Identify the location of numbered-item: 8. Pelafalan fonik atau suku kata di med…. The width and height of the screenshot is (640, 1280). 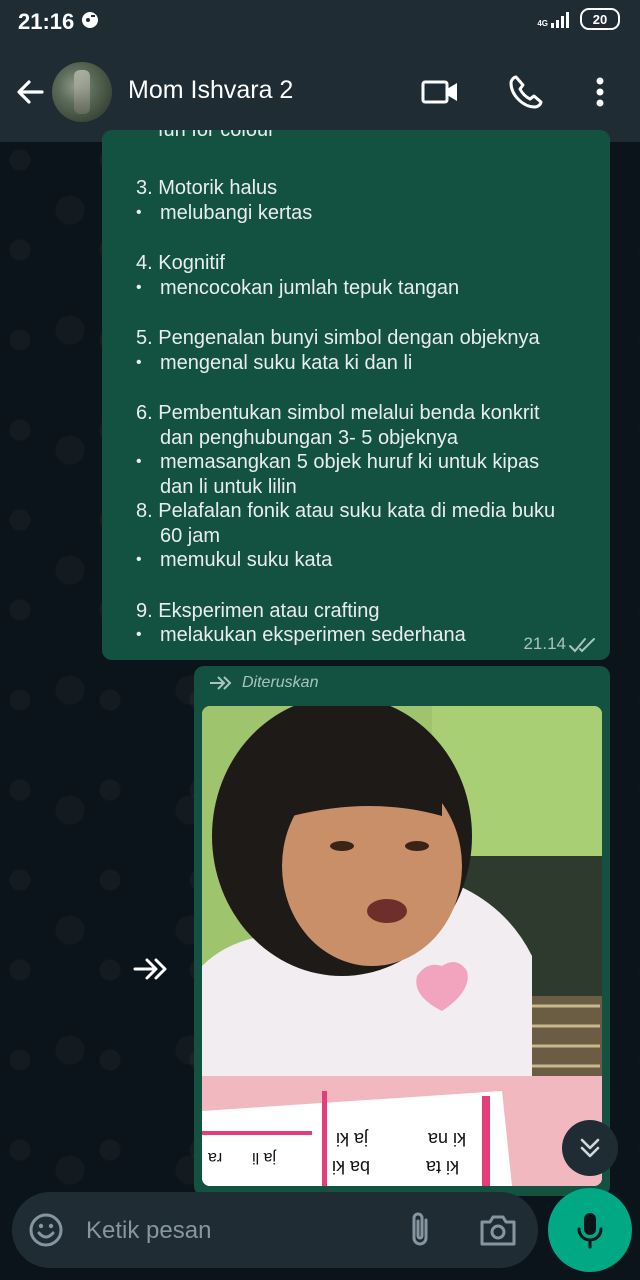
(346, 511).